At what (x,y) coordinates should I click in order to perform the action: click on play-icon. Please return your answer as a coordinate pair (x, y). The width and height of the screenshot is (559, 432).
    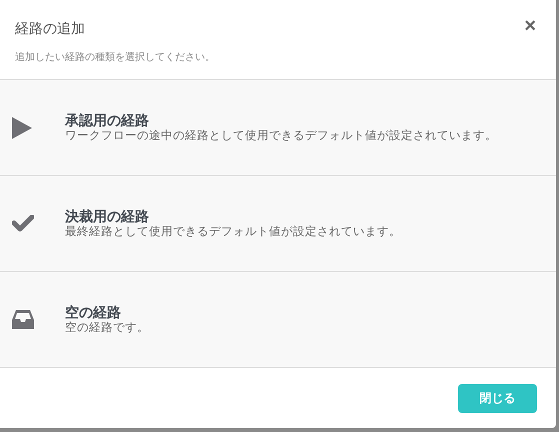
    Looking at the image, I should click on (22, 127).